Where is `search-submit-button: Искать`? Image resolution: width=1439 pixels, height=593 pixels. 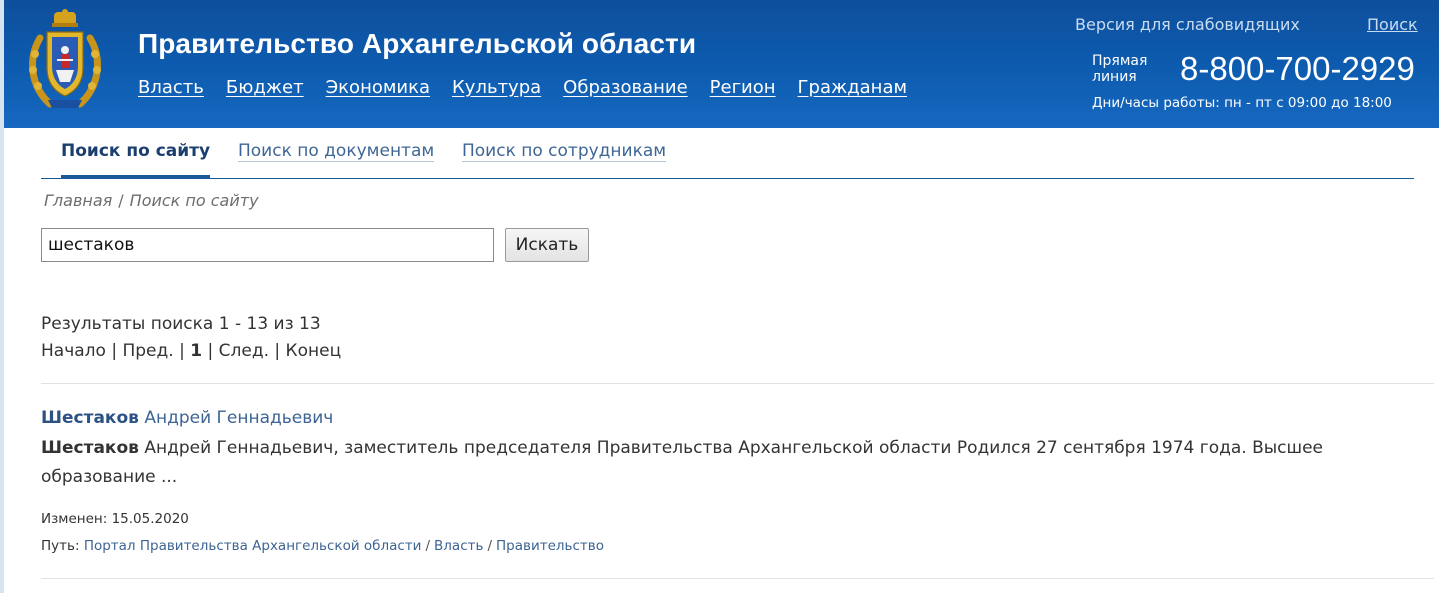 search-submit-button: Искать is located at coordinates (547, 245).